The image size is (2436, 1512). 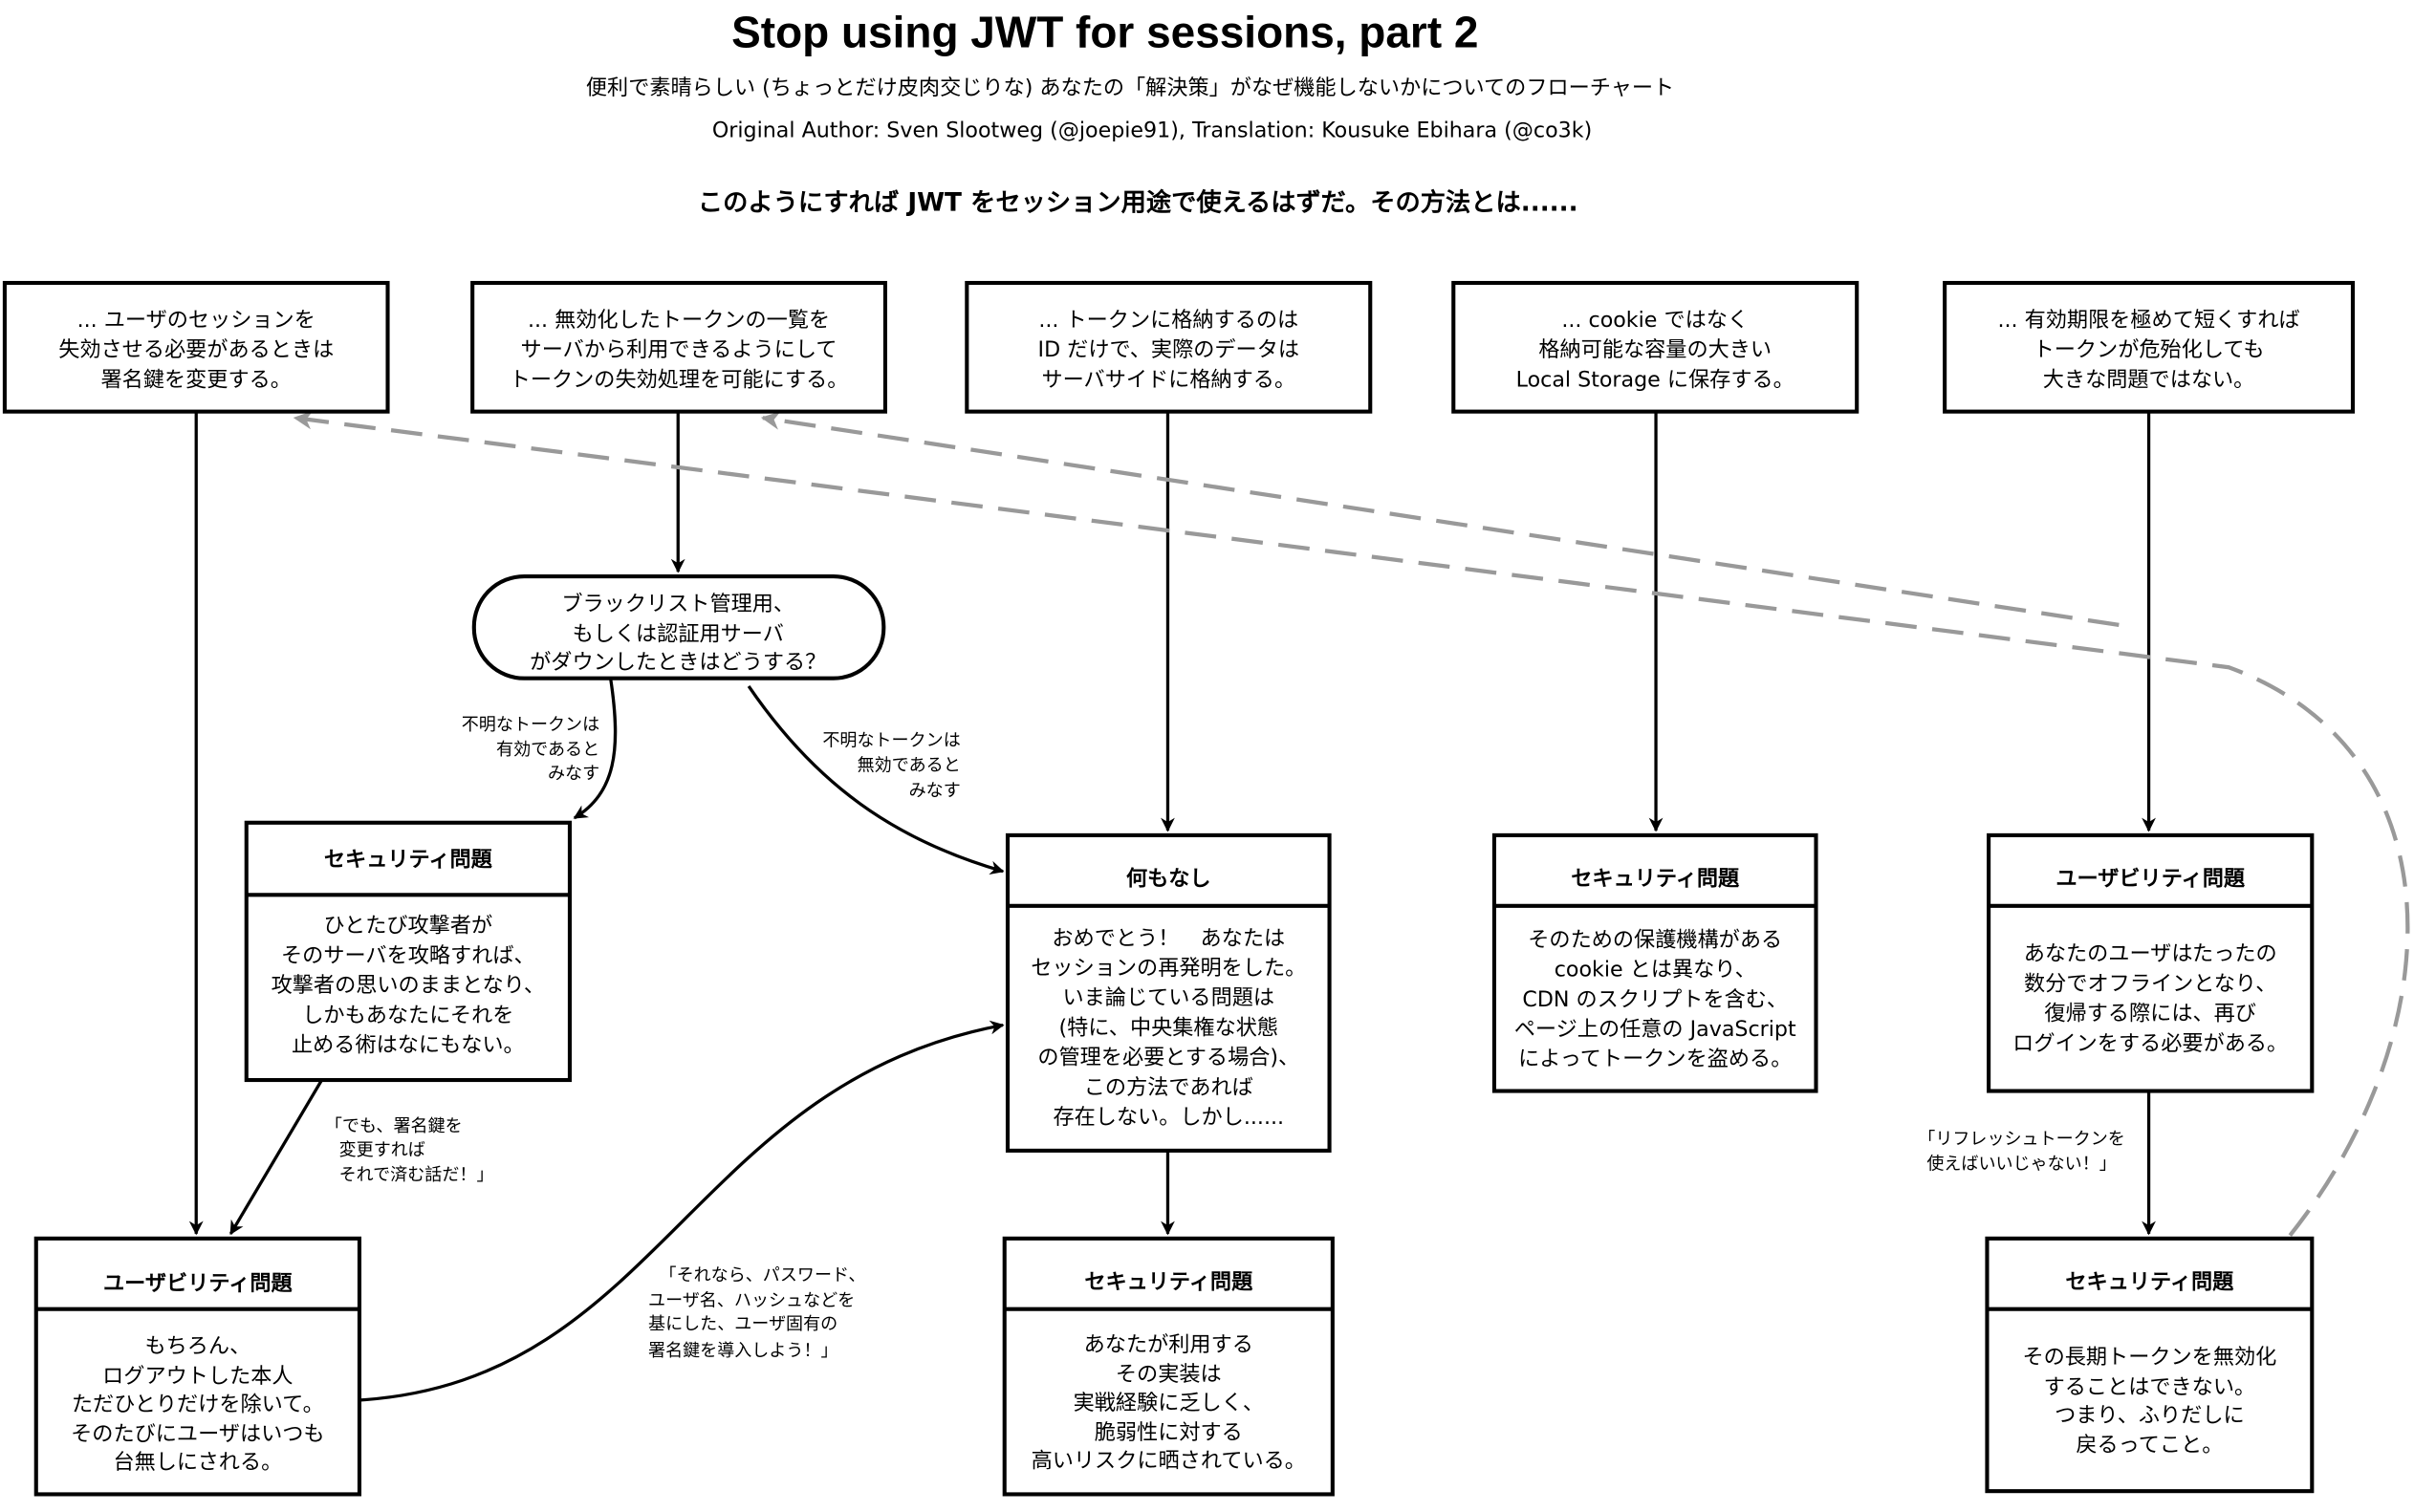 What do you see at coordinates (2150, 1014) in the screenshot?
I see `problem-text: 復帰する際には、再び` at bounding box center [2150, 1014].